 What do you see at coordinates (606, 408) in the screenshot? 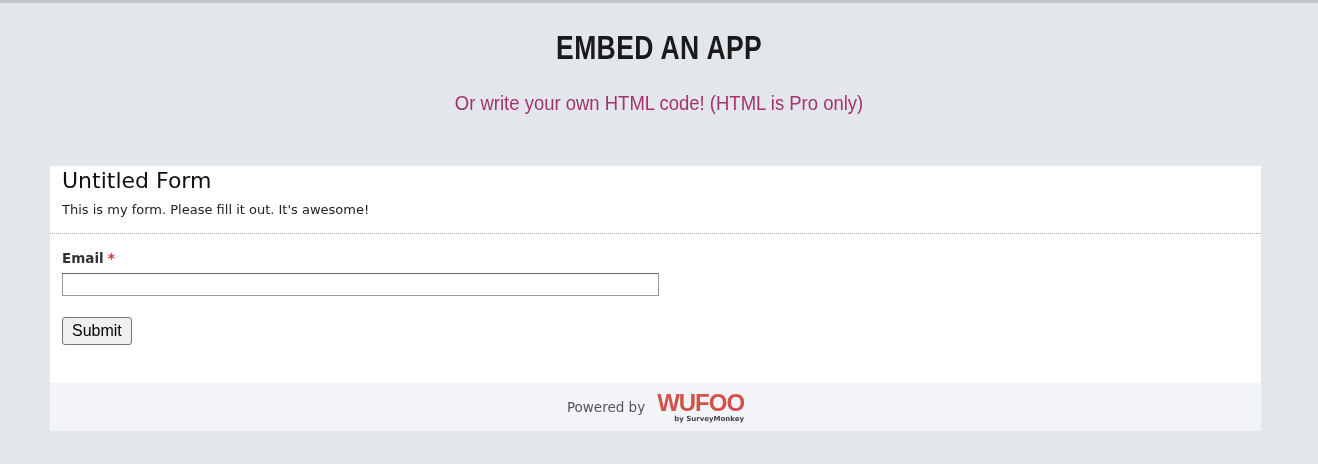
I see `powered-by-text: Powered by` at bounding box center [606, 408].